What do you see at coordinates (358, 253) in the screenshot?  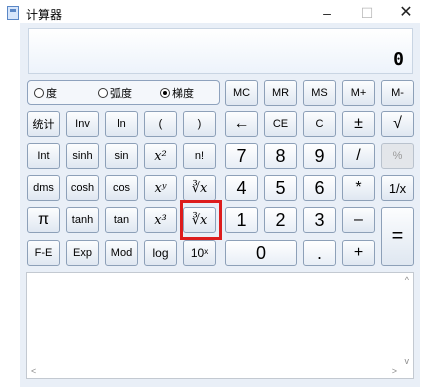 I see `add-button: +` at bounding box center [358, 253].